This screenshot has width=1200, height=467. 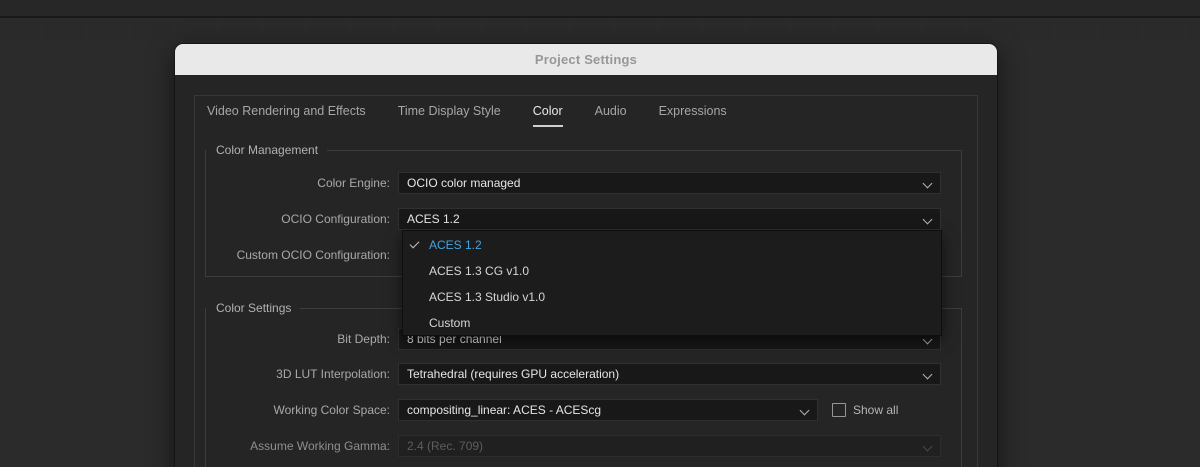 I want to click on tab-color: Color, so click(x=547, y=114).